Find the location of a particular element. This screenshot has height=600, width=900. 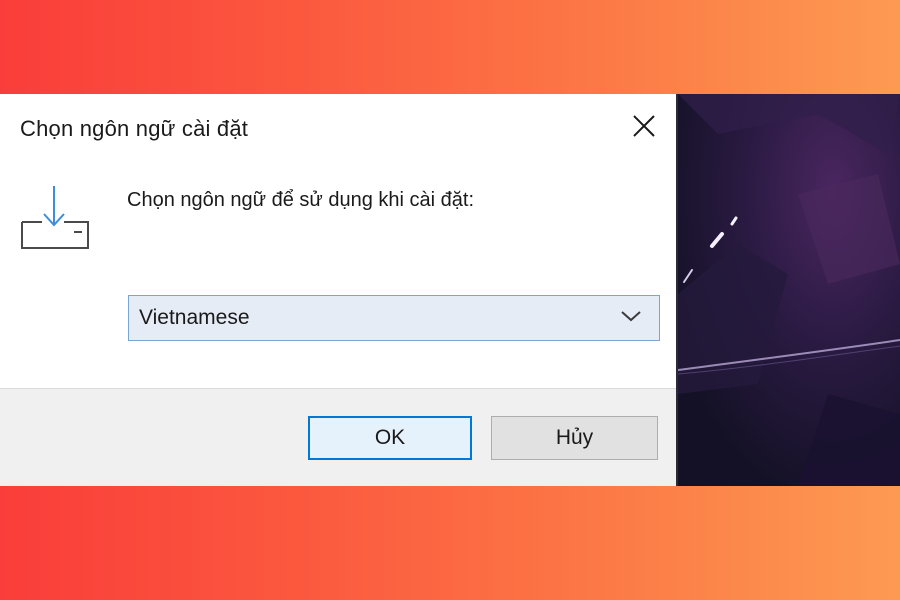

cancel-button: Hủy is located at coordinates (574, 438).